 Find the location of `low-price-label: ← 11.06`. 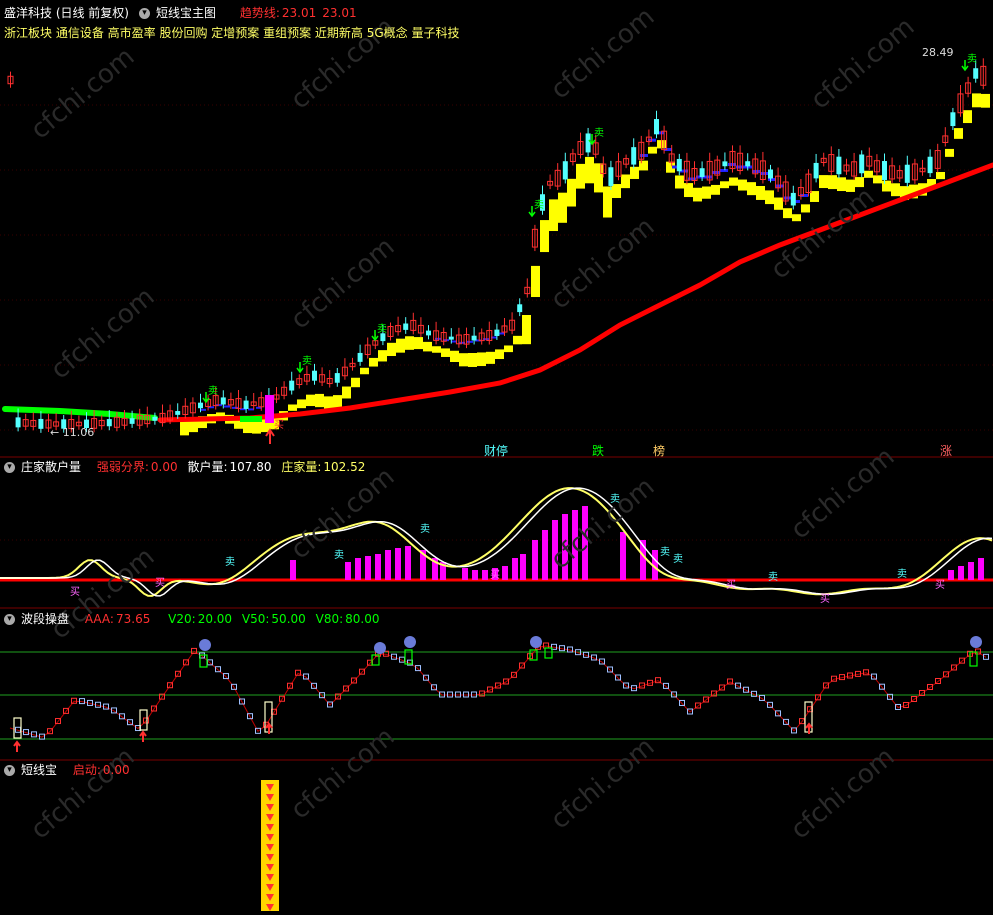

low-price-label: ← 11.06 is located at coordinates (72, 432).